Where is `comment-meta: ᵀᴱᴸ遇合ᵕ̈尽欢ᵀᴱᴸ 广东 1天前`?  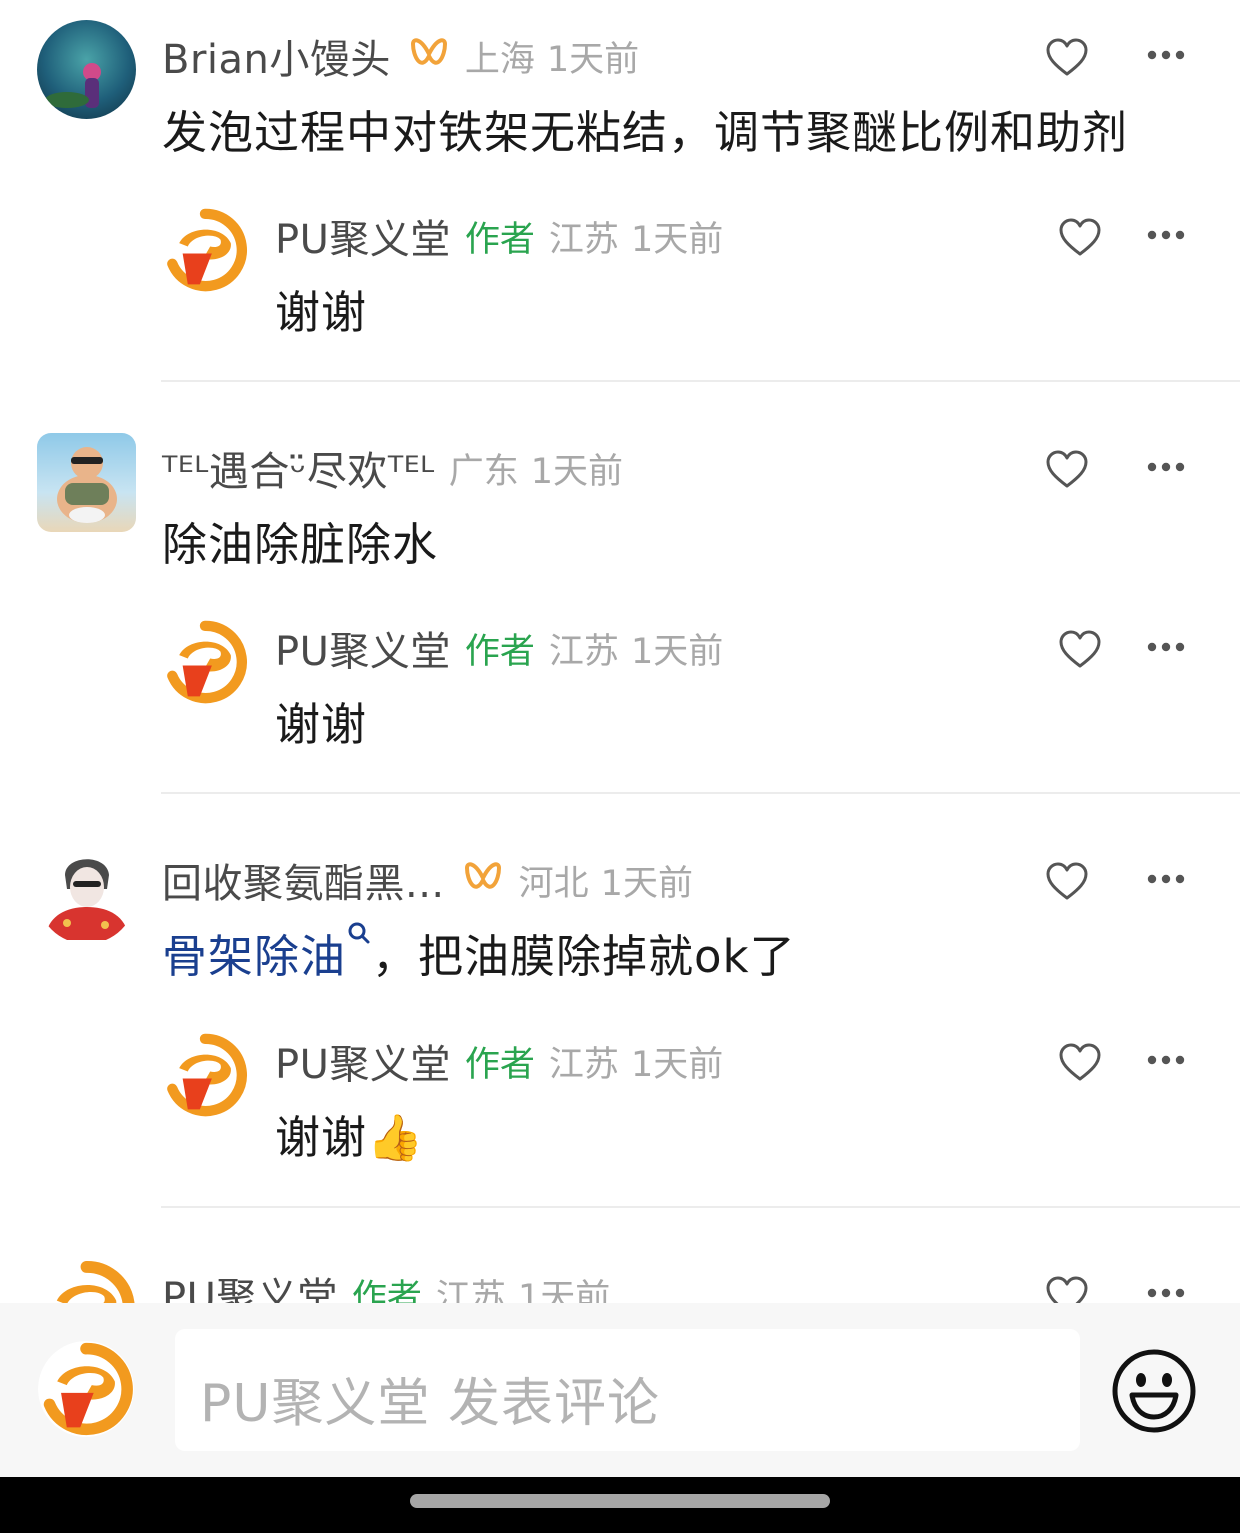 comment-meta: ᵀᴱᴸ遇合ᵕ̈尽欢ᵀᴱᴸ 广东 1天前 is located at coordinates (392, 468).